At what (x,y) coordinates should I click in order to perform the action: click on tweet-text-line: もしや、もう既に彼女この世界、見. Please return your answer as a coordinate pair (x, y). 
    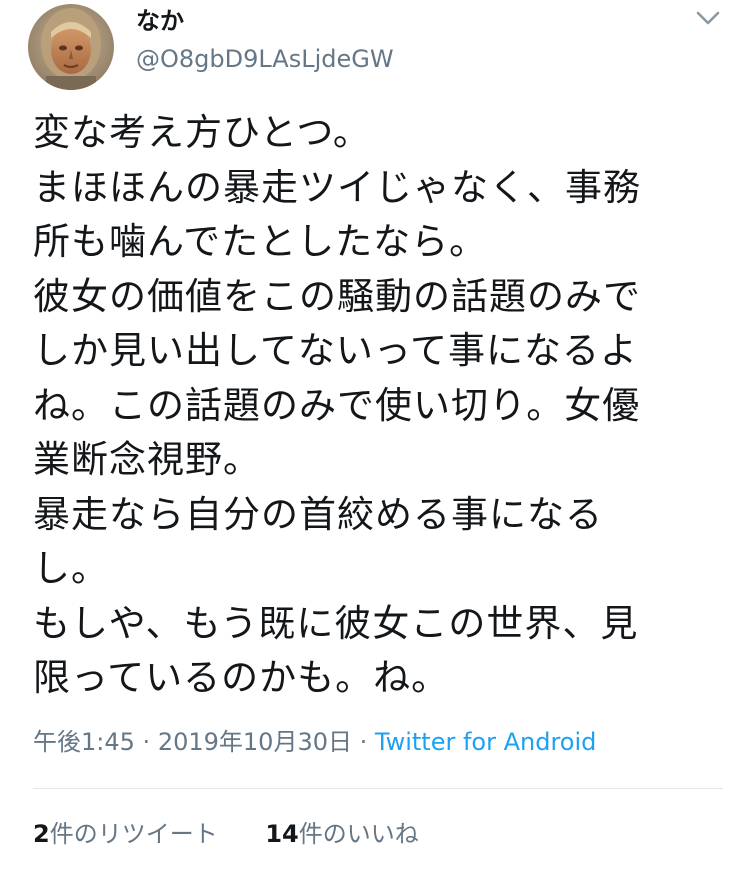
    Looking at the image, I should click on (336, 623).